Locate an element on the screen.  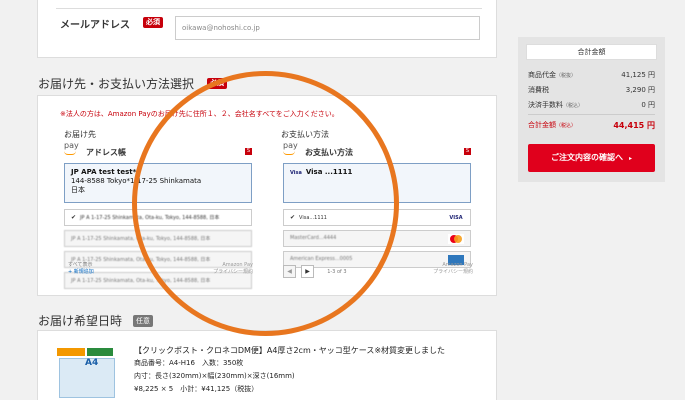
total-label: 合計金額 is located at coordinates (542, 125).